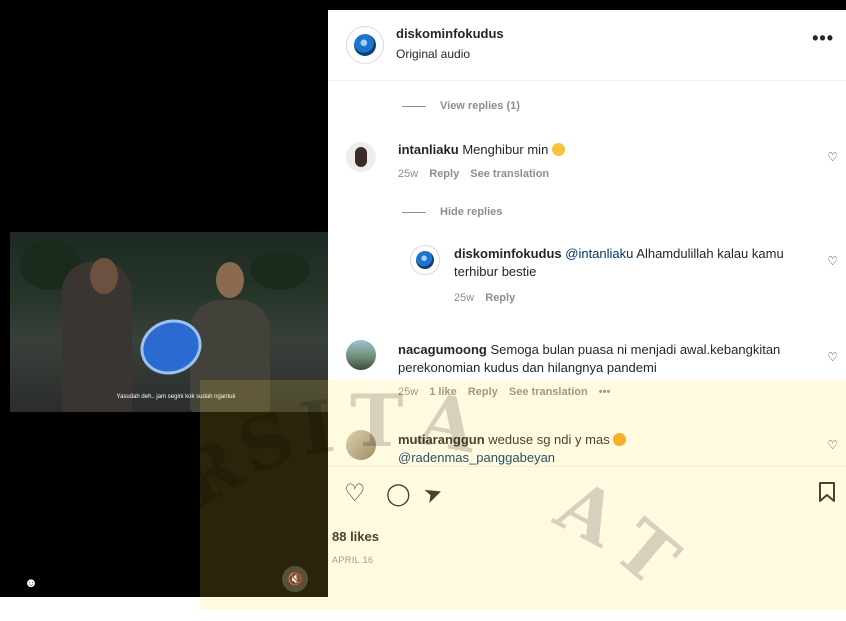 This screenshot has width=846, height=621. What do you see at coordinates (605, 392) in the screenshot?
I see `comment-options-icon: •••` at bounding box center [605, 392].